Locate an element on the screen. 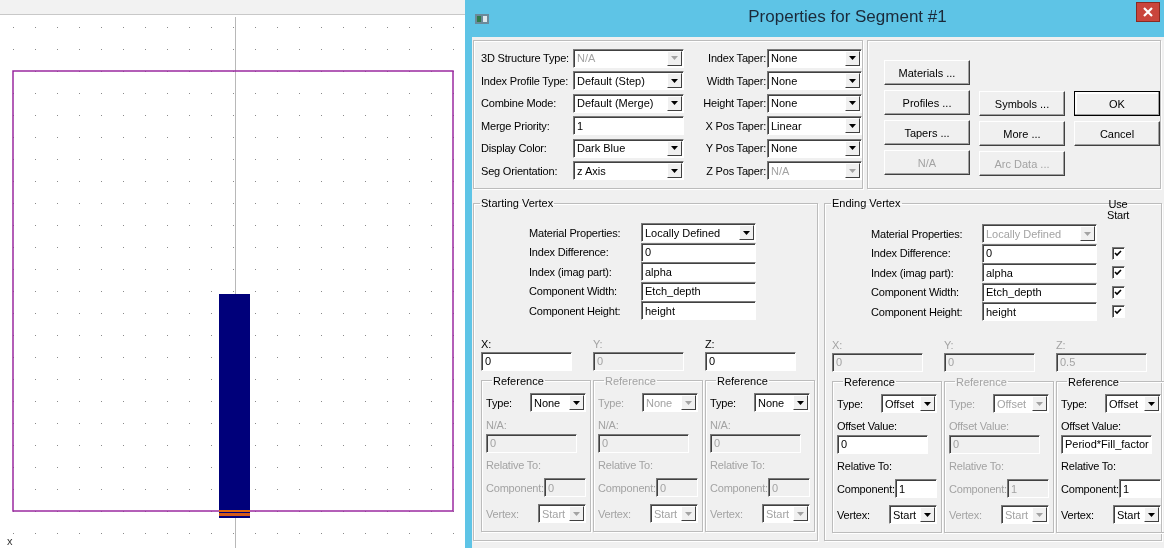 The image size is (1164, 548). field-label: Merge Priority: is located at coordinates (516, 125).